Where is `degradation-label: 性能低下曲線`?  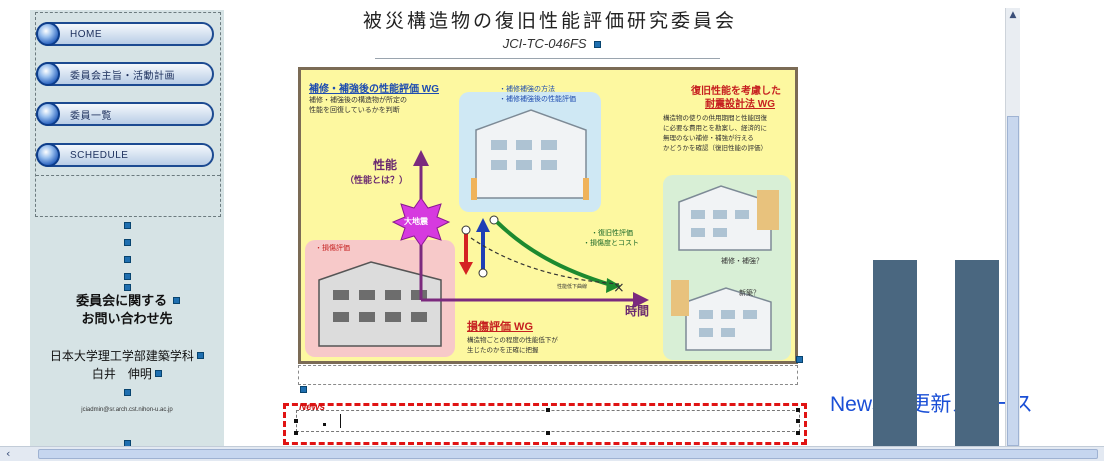 degradation-label: 性能低下曲線 is located at coordinates (572, 287).